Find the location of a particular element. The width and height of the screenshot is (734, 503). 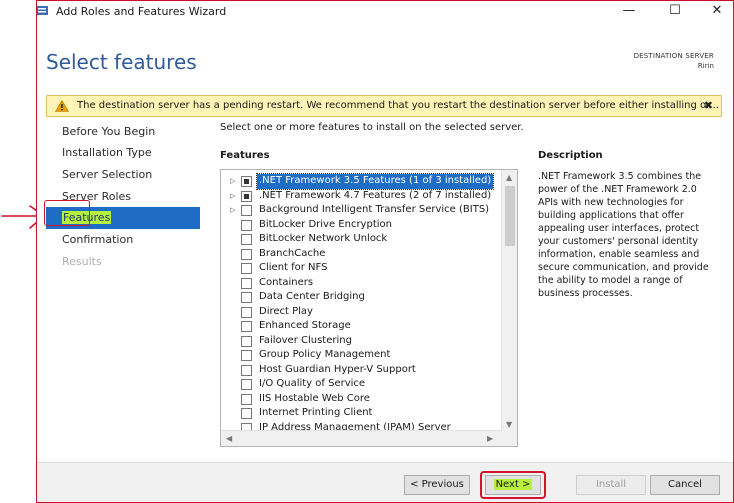

feature-label: BitLocker Drive Encryption is located at coordinates (325, 224).